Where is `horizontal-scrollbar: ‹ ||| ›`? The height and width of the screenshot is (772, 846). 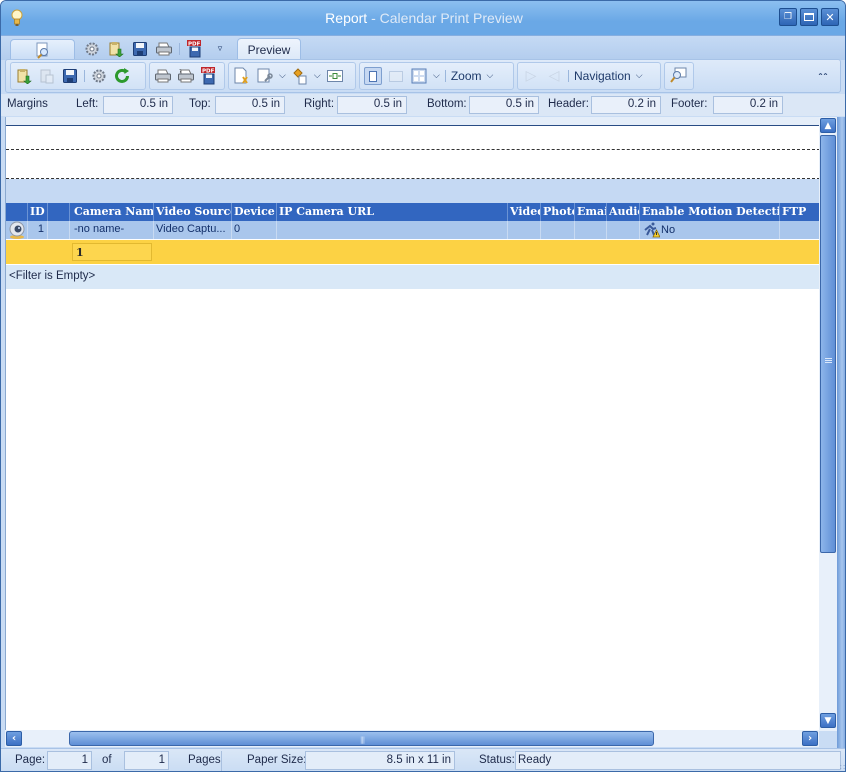 horizontal-scrollbar: ‹ ||| › is located at coordinates (412, 738).